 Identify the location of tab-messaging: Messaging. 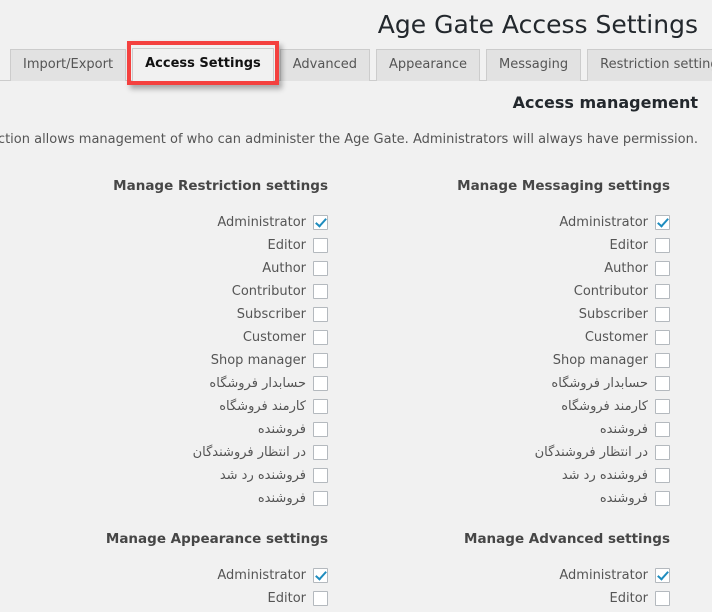
(534, 65).